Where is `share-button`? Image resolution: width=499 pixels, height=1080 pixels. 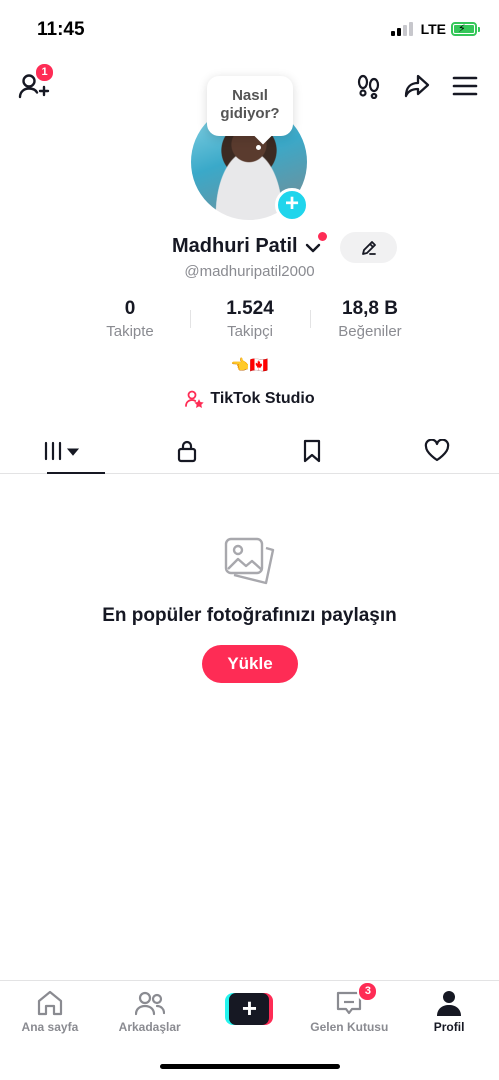 share-button is located at coordinates (417, 86).